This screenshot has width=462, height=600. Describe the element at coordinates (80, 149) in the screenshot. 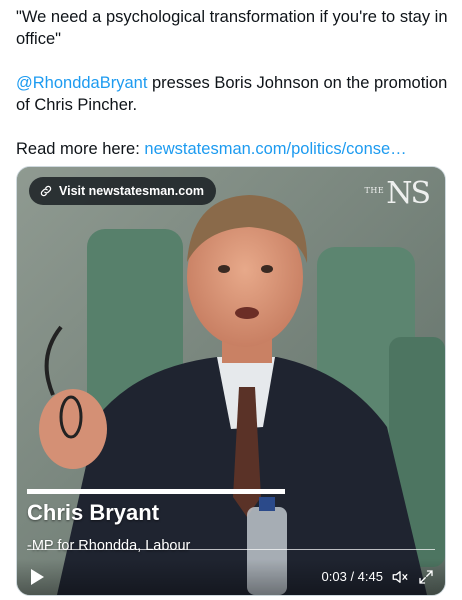

I see `read-more-label: Read more here:` at that location.